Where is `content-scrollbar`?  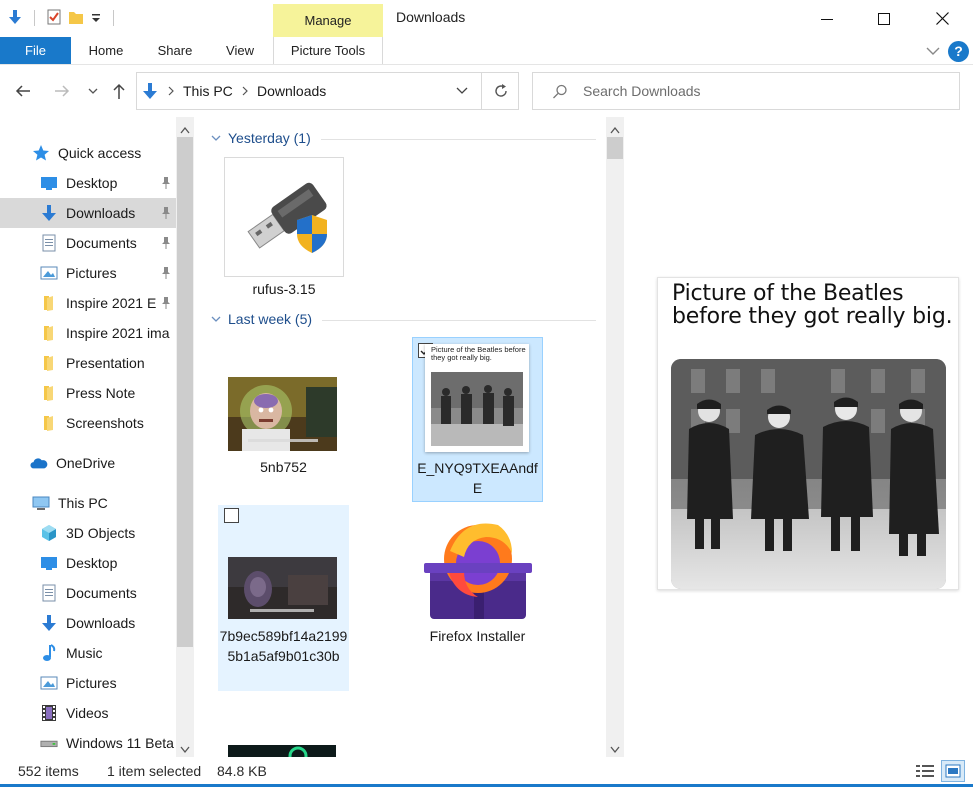 content-scrollbar is located at coordinates (615, 437).